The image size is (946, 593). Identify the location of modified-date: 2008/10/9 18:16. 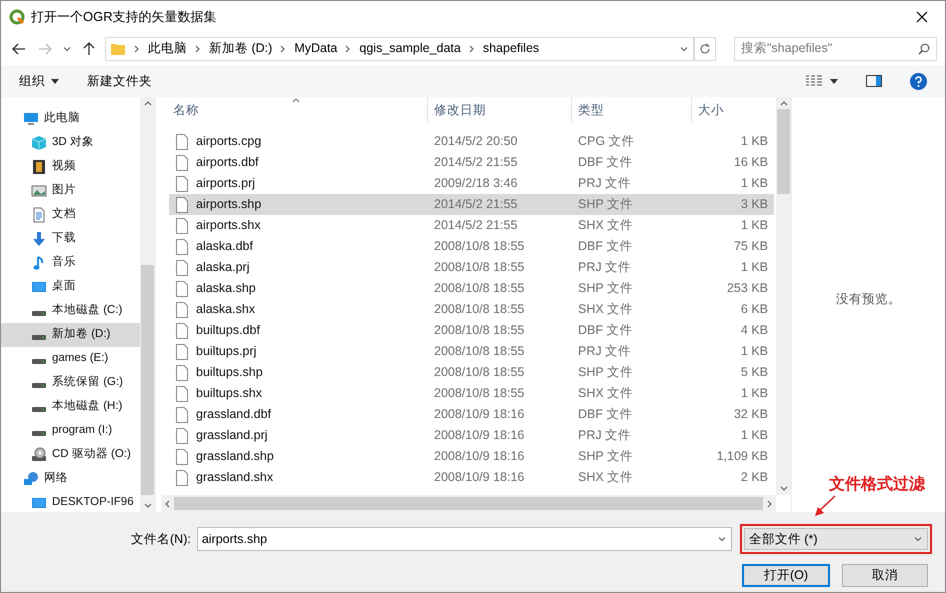
(479, 414).